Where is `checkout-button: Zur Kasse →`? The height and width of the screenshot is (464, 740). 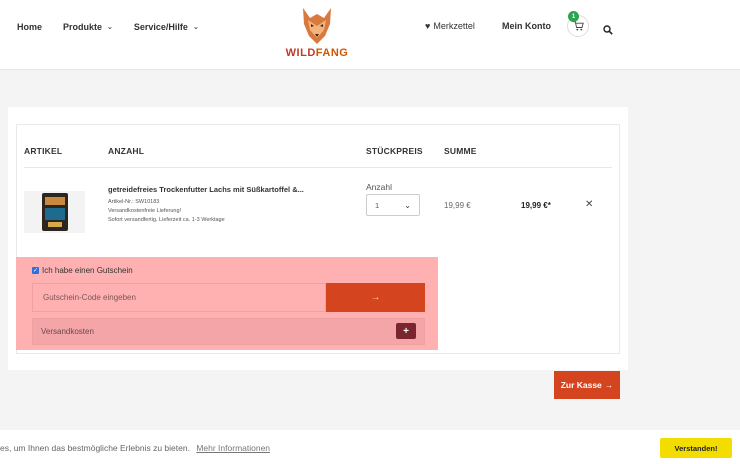
checkout-button: Zur Kasse → is located at coordinates (587, 385).